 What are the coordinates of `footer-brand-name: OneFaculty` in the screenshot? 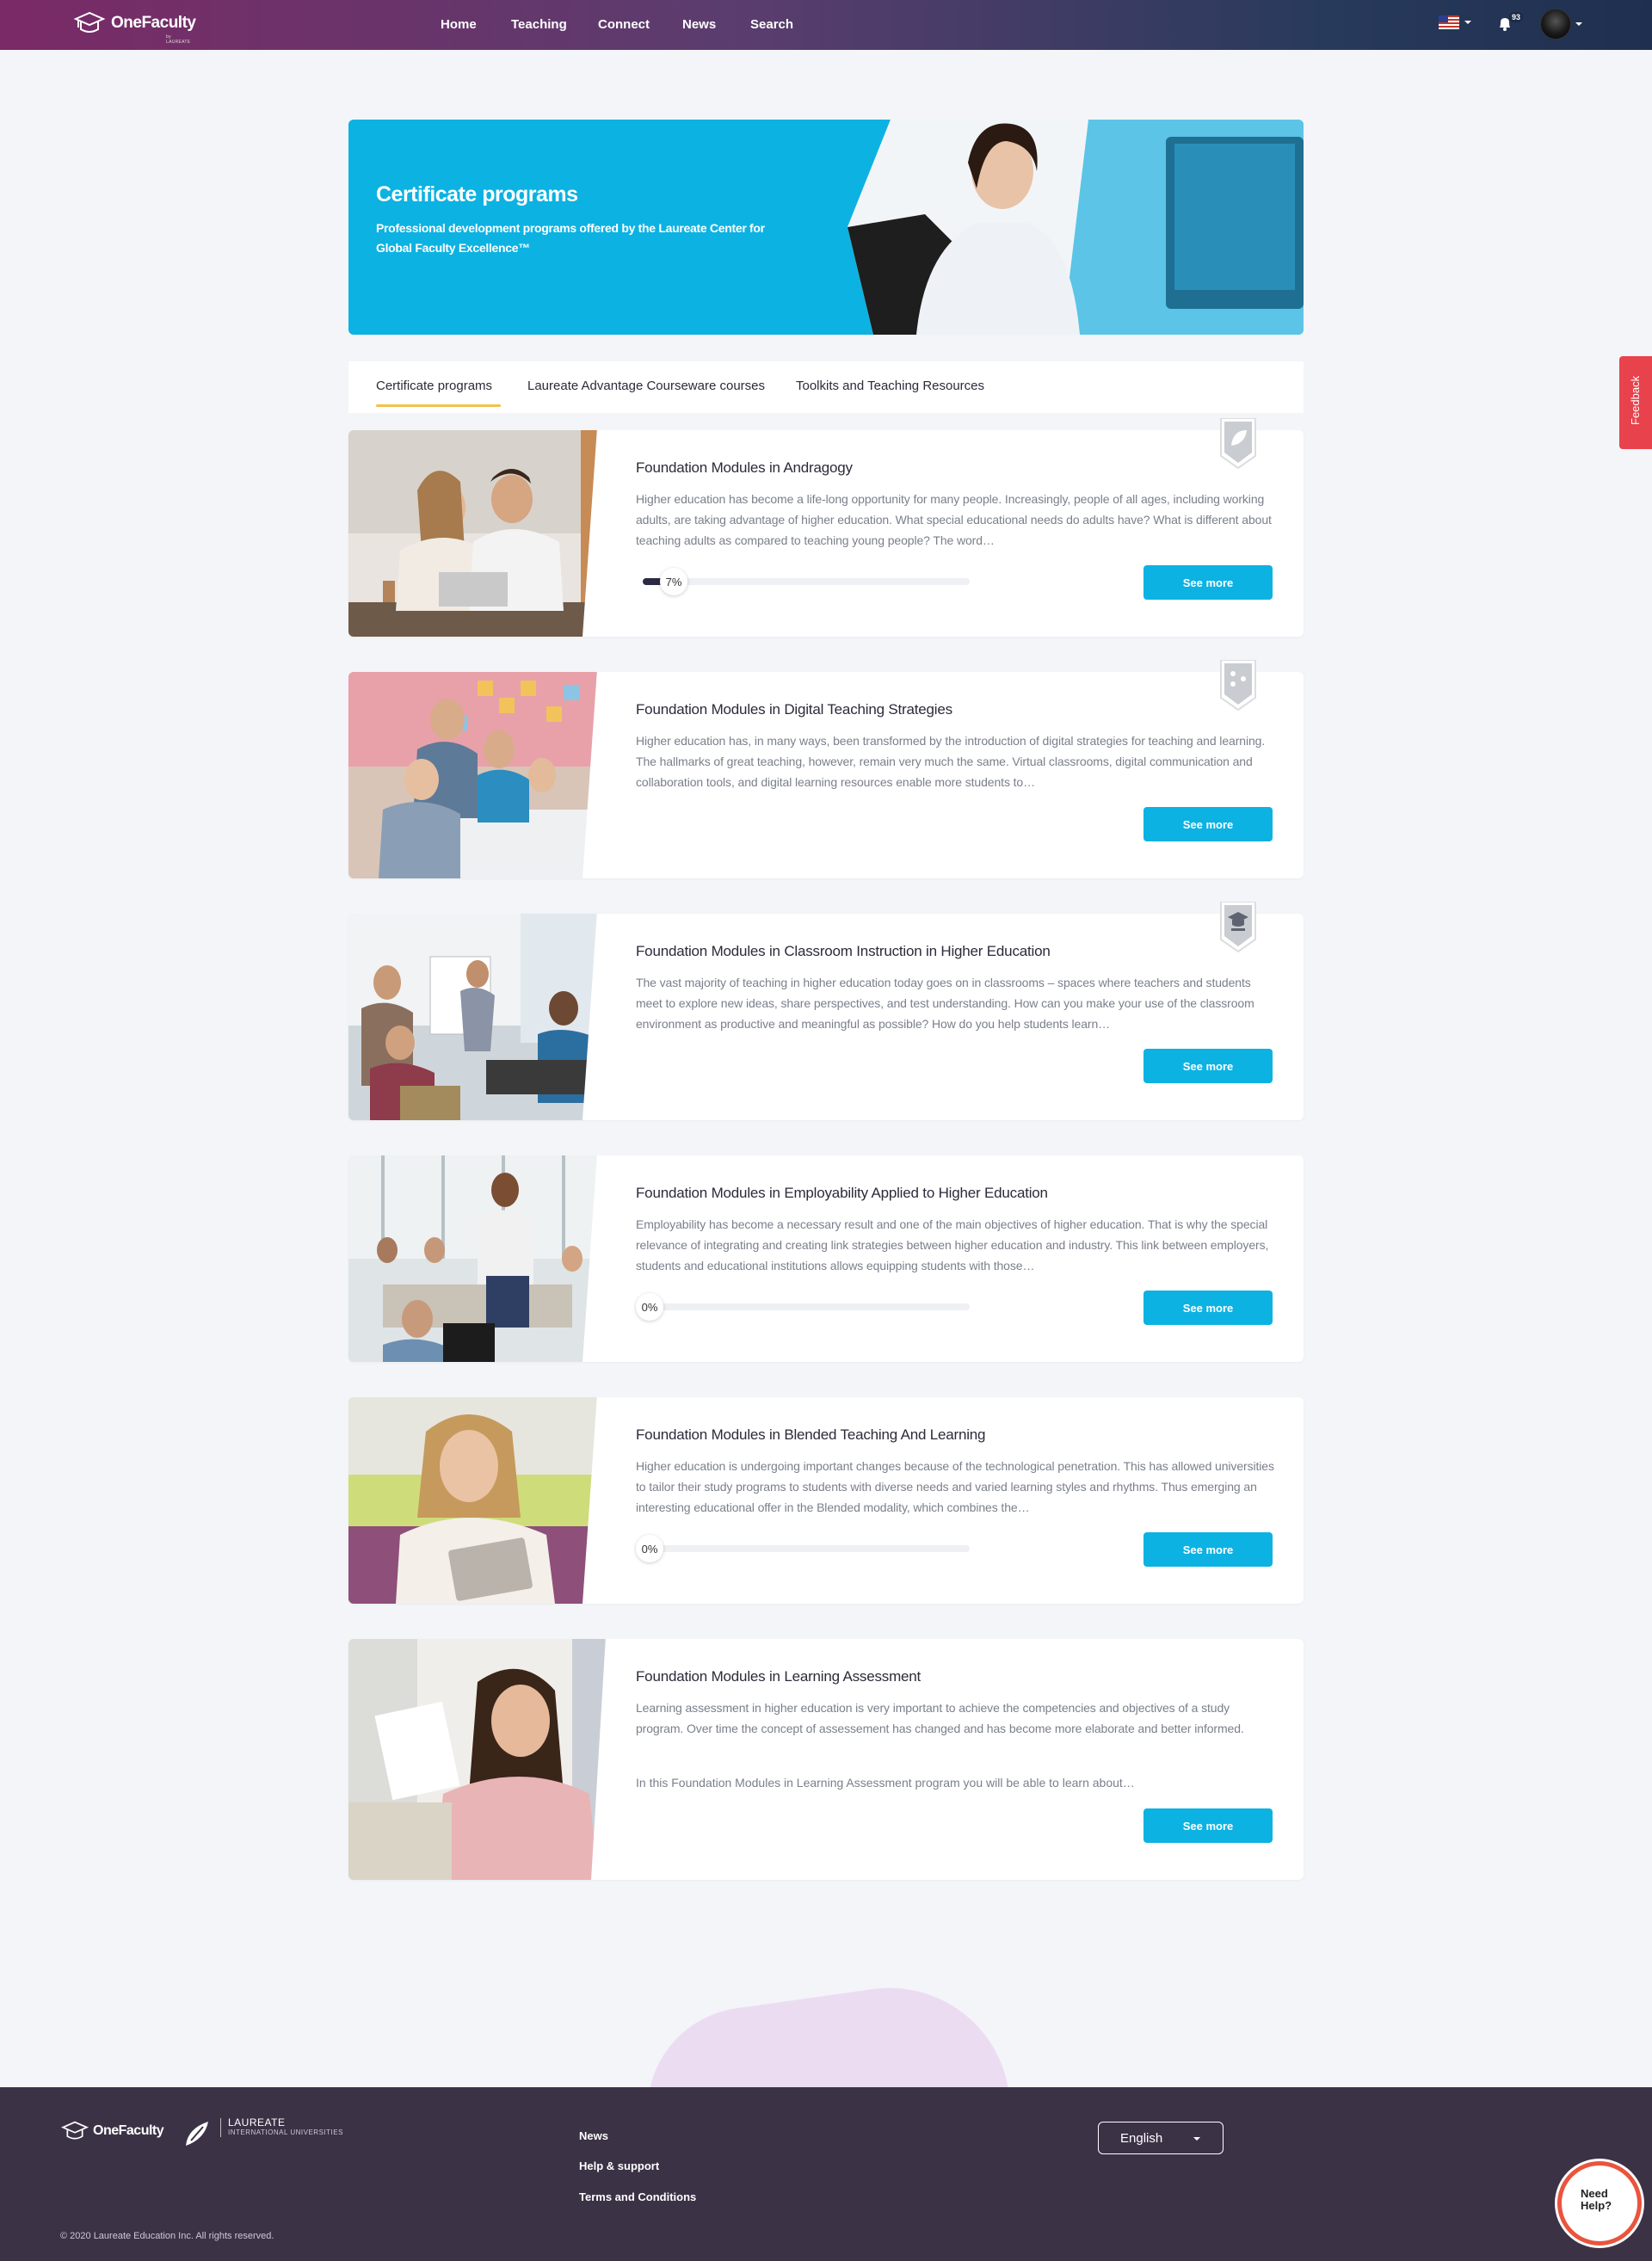 It's located at (128, 2131).